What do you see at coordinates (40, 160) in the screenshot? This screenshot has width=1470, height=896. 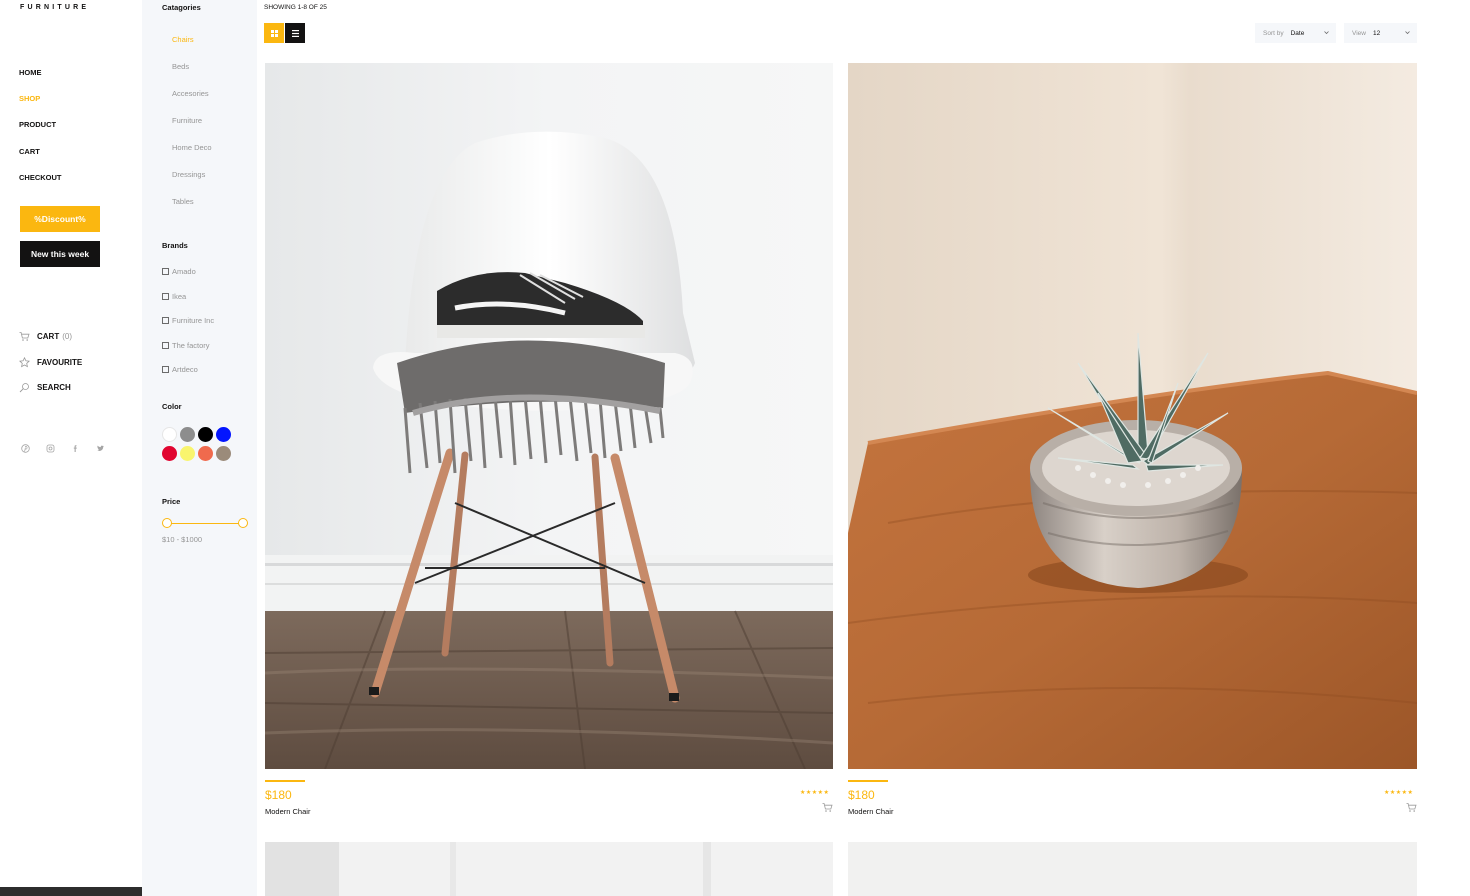 I see `nav-item-cart: CART` at bounding box center [40, 160].